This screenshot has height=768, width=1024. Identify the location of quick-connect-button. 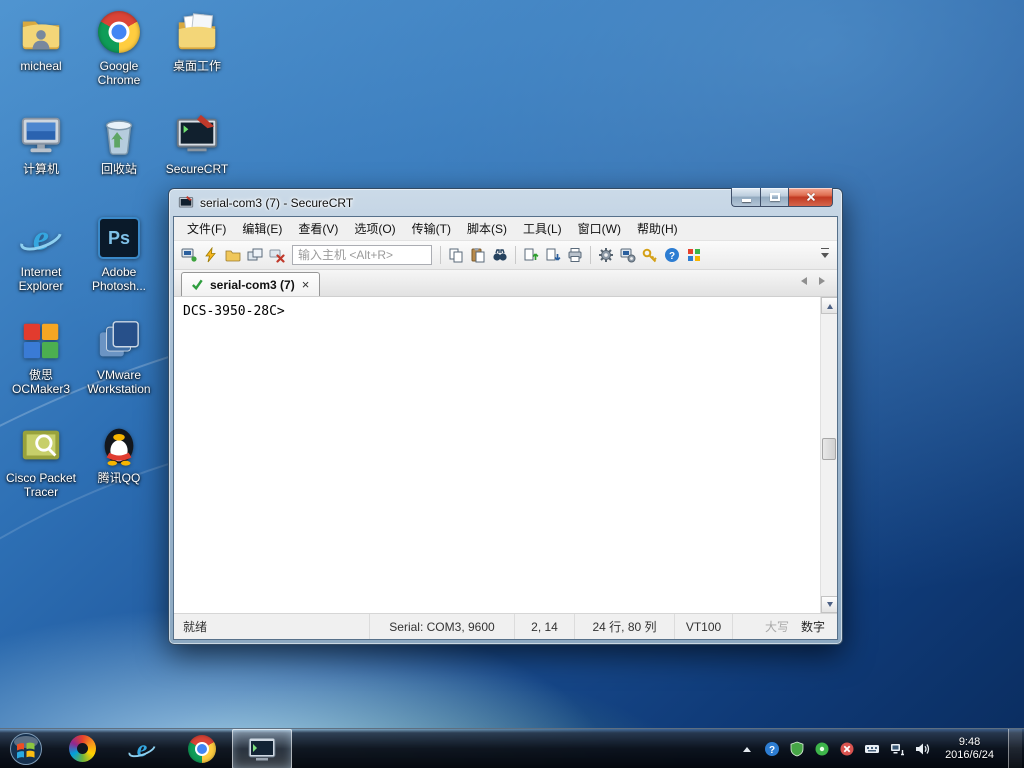
(211, 255).